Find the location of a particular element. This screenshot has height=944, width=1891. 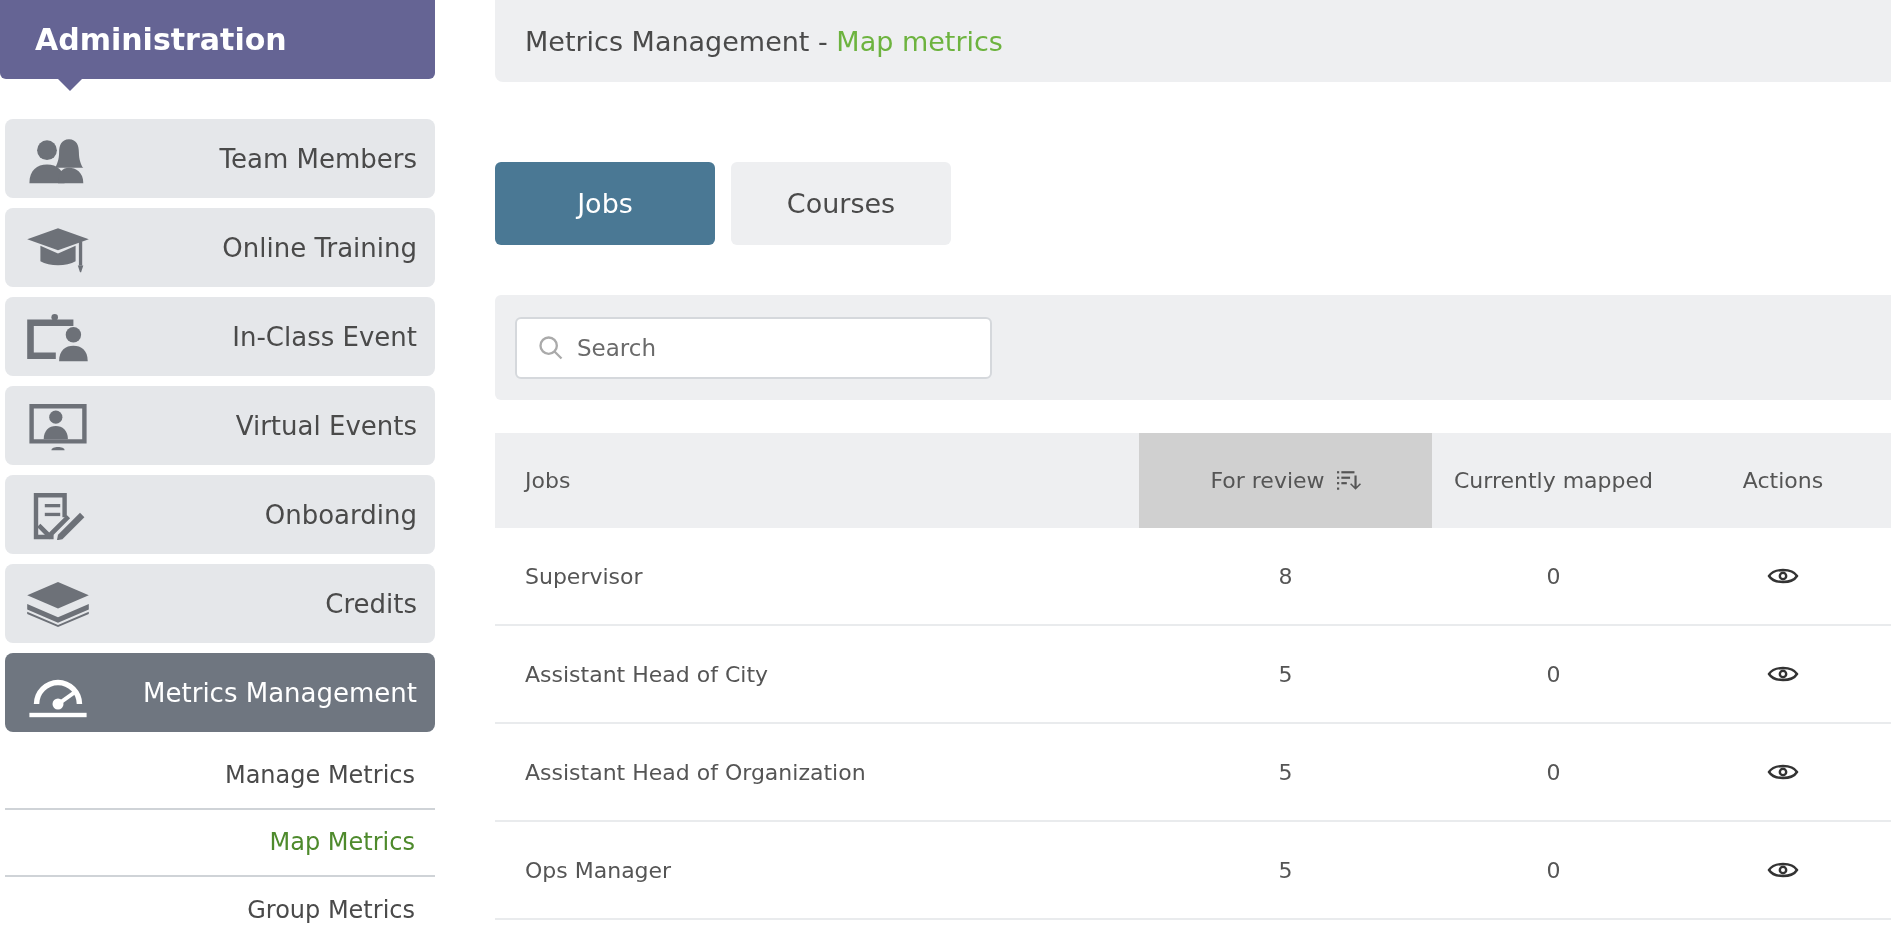

table-cell-text: Supervisor is located at coordinates (584, 576).